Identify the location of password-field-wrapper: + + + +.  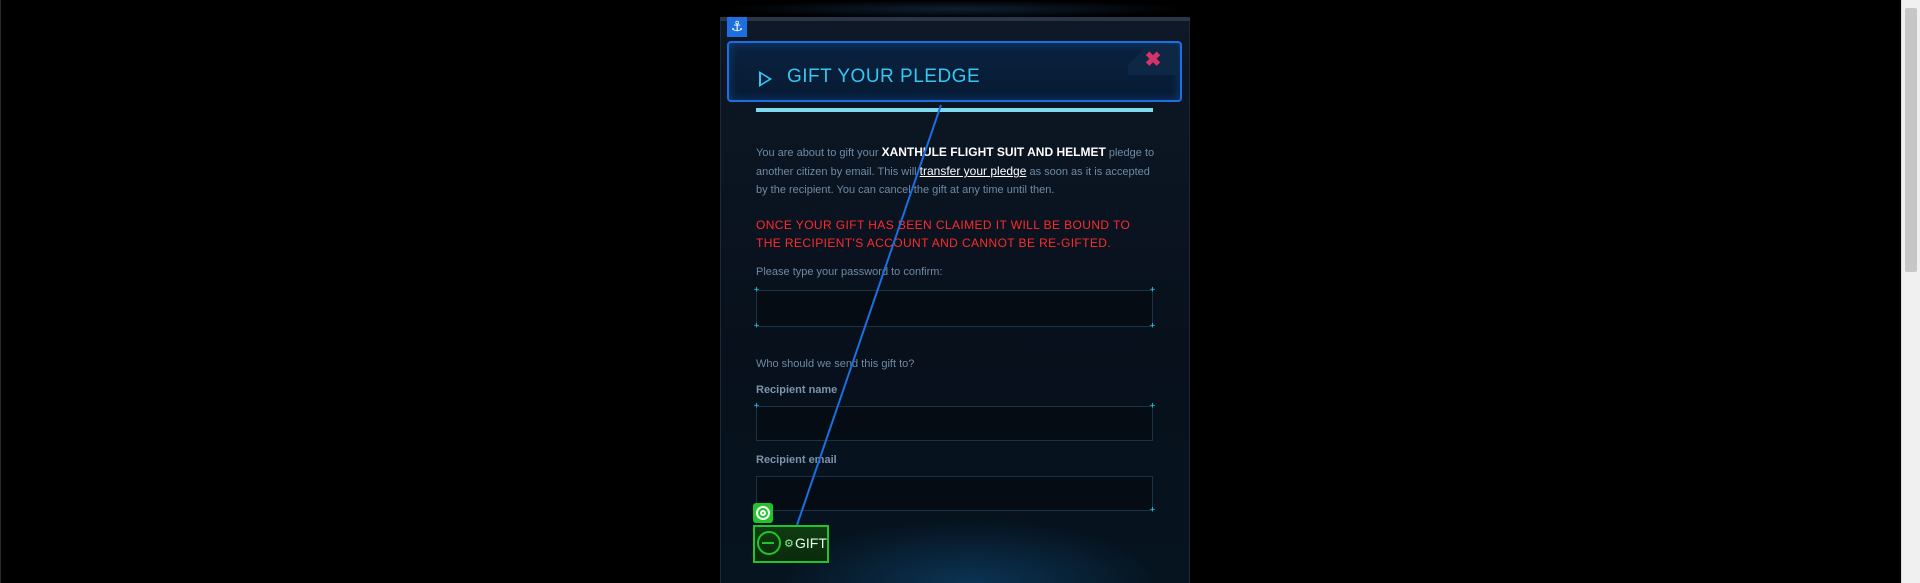
(954, 308).